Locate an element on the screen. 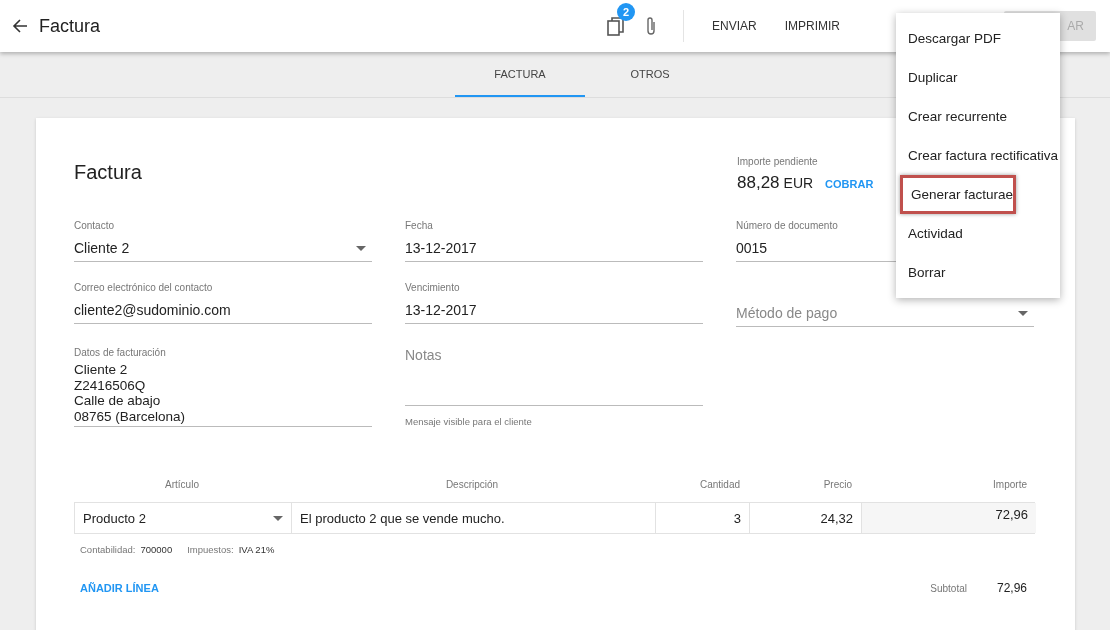  pending-amount: 88,28 is located at coordinates (758, 183).